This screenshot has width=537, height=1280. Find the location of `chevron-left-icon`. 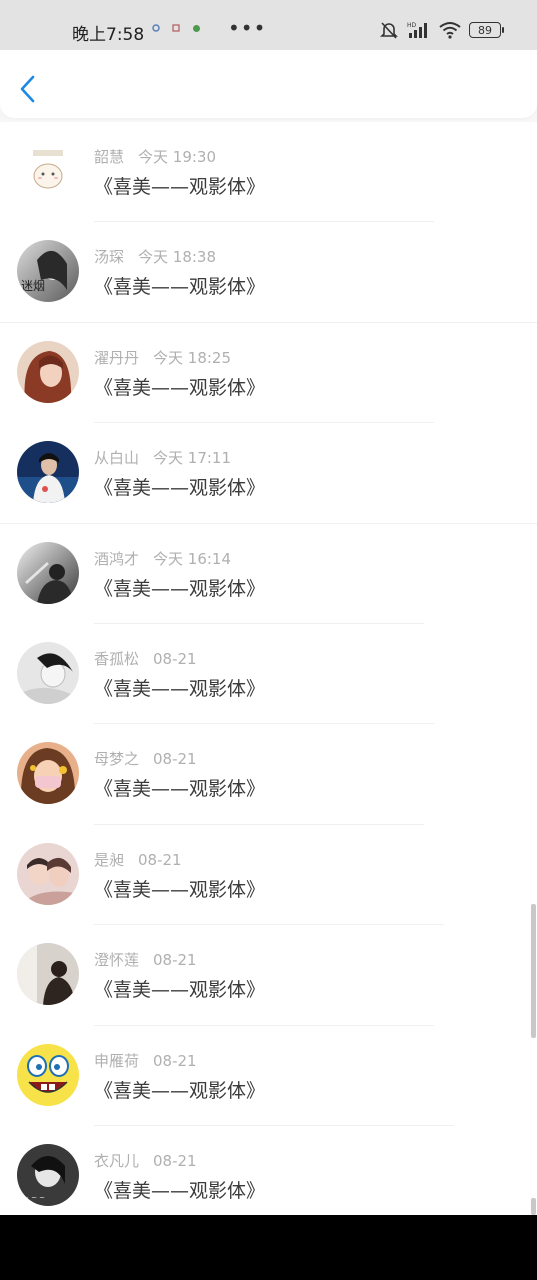

chevron-left-icon is located at coordinates (27, 89).